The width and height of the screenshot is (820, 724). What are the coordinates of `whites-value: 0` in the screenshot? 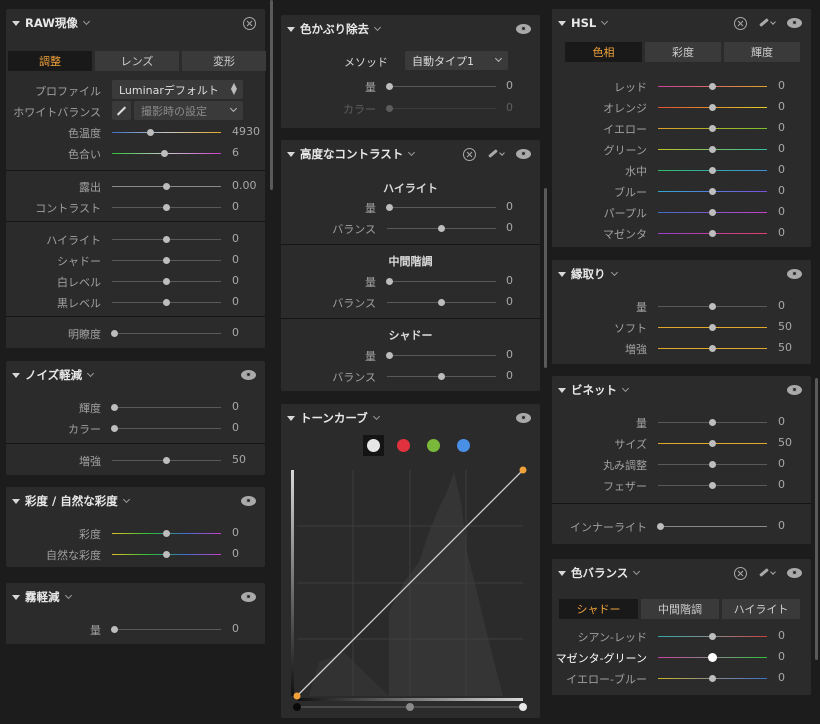 It's located at (235, 280).